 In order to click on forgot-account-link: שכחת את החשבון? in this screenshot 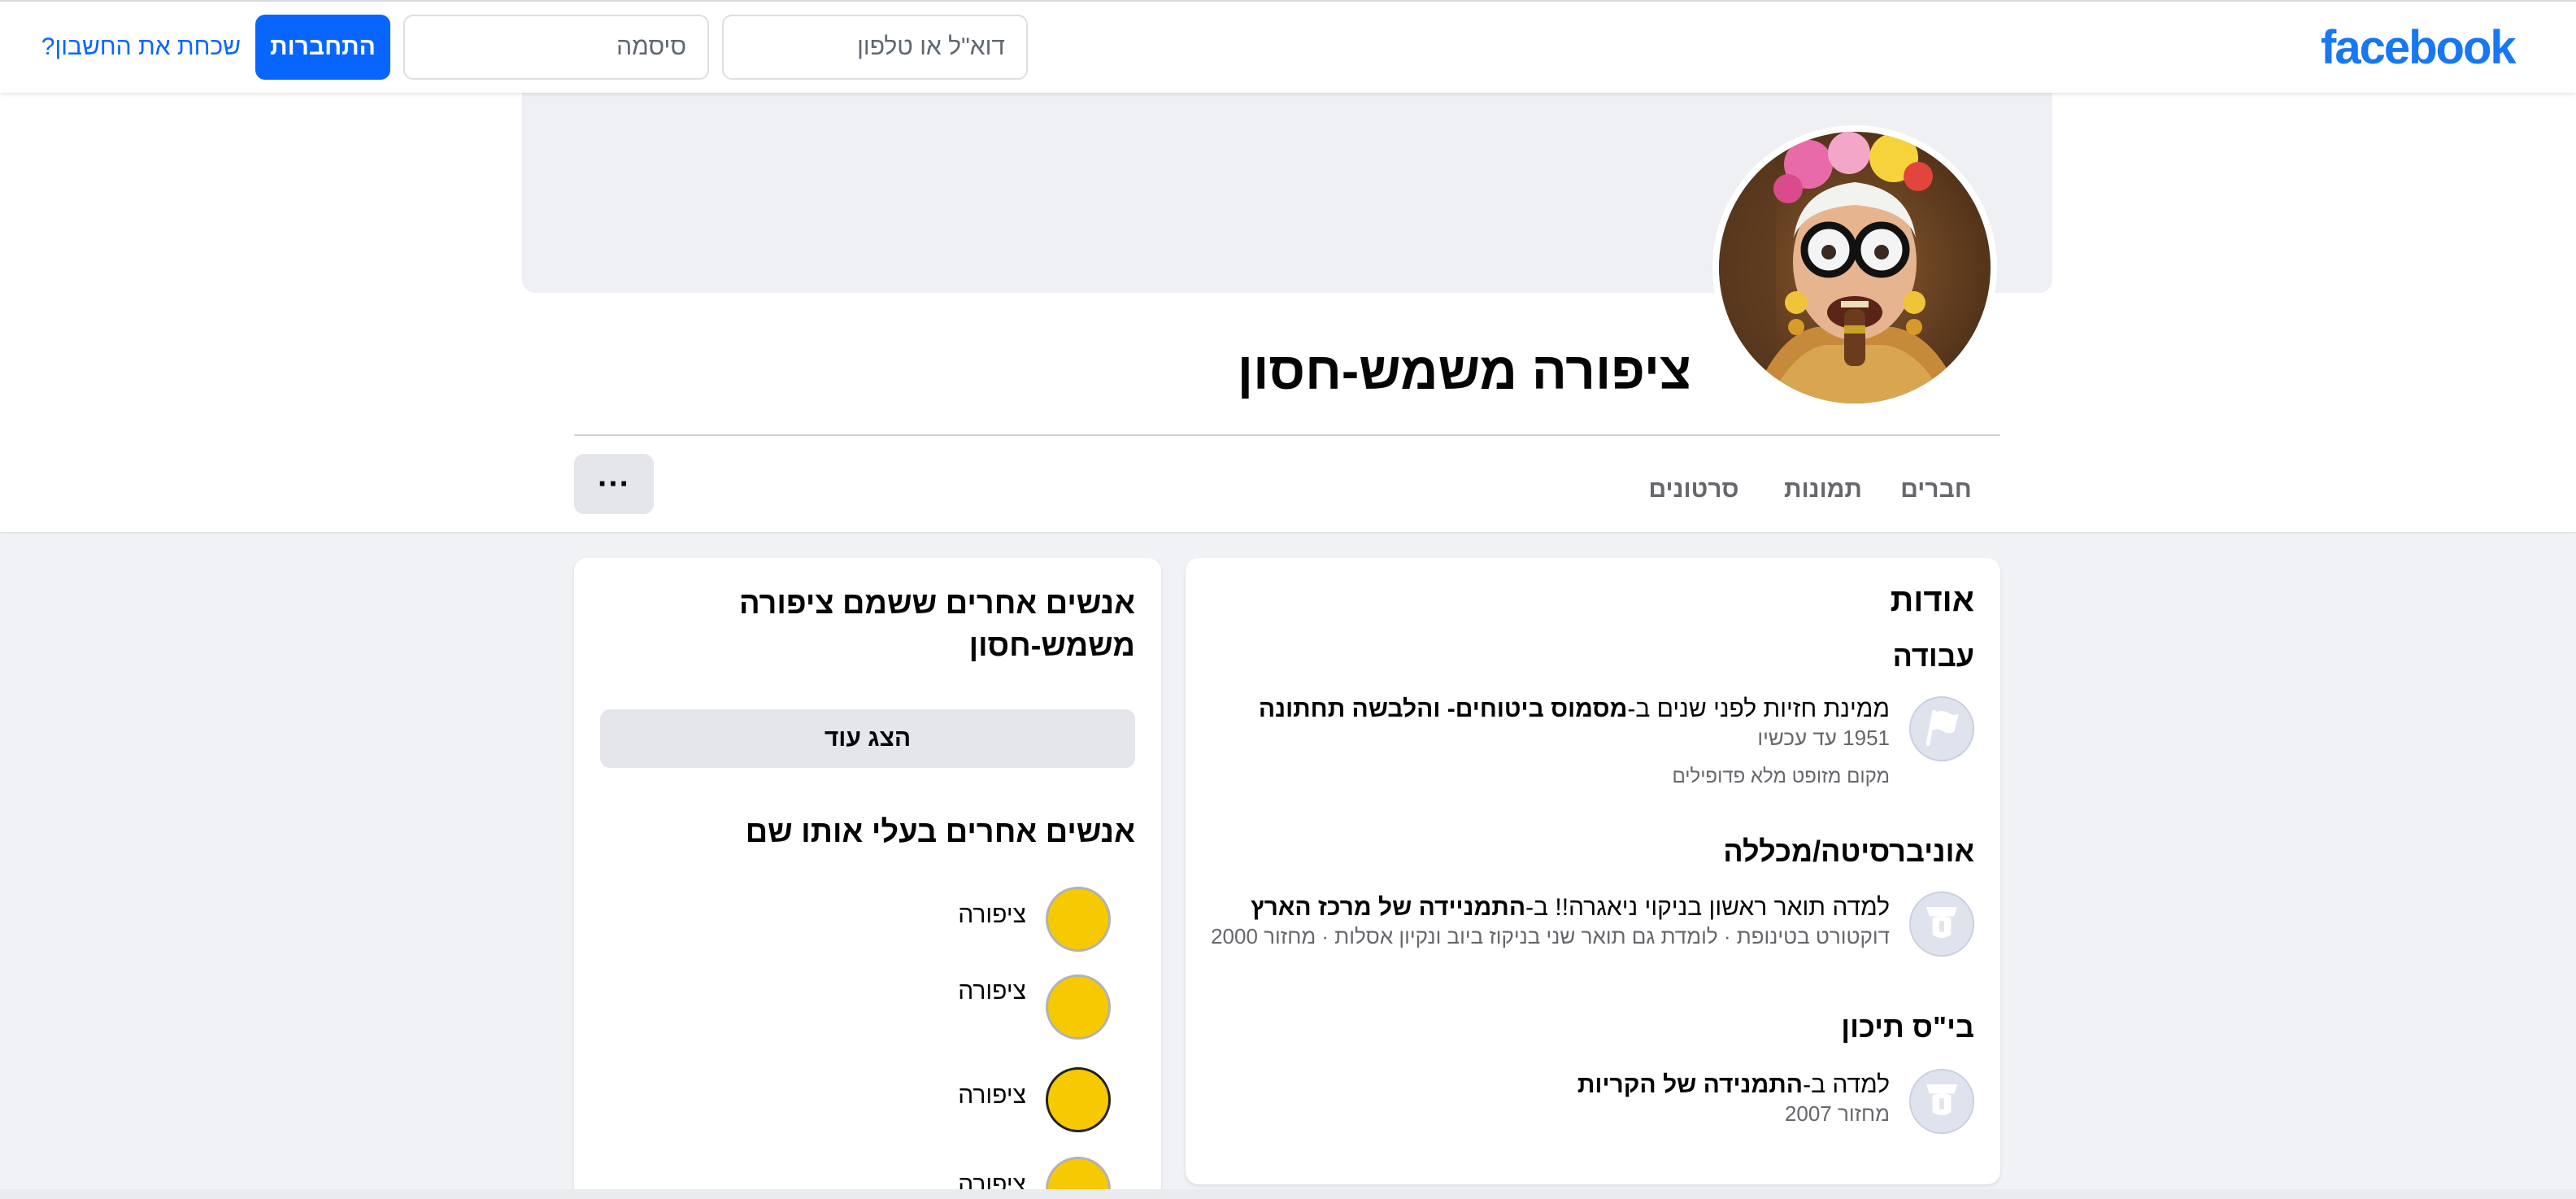, I will do `click(141, 47)`.